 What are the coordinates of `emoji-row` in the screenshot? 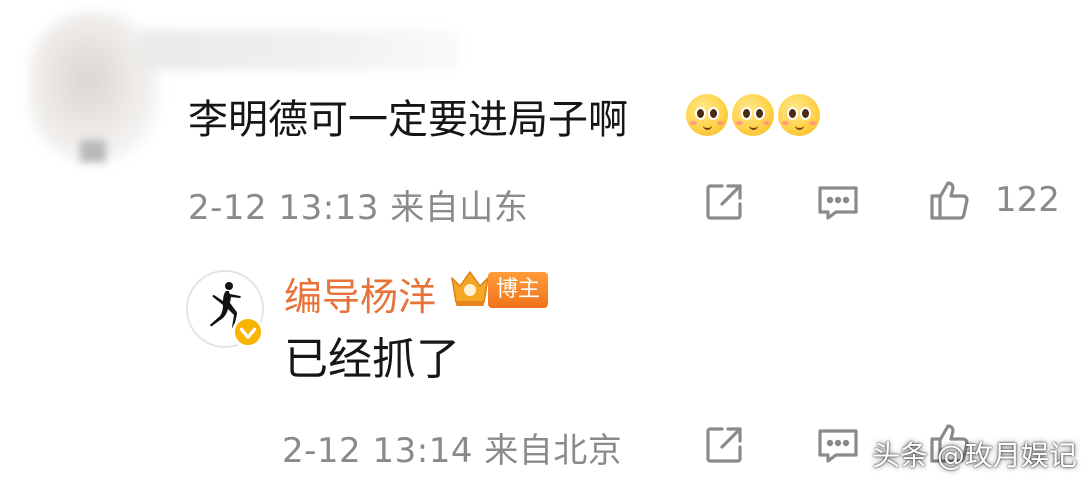 It's located at (753, 115).